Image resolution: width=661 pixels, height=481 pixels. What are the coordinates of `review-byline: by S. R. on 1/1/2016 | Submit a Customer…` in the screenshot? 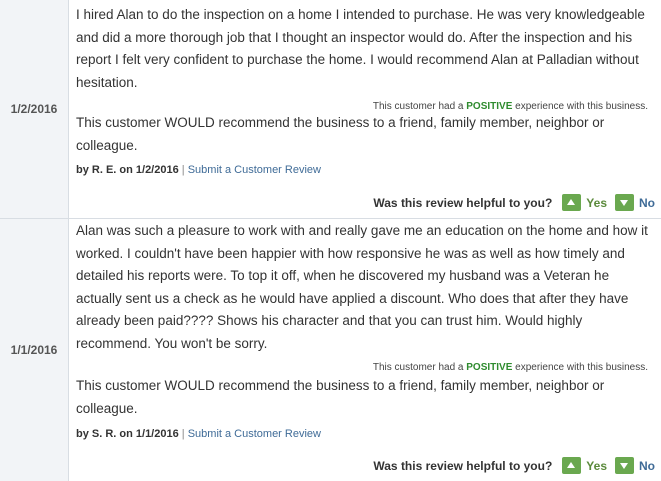 It's located at (363, 434).